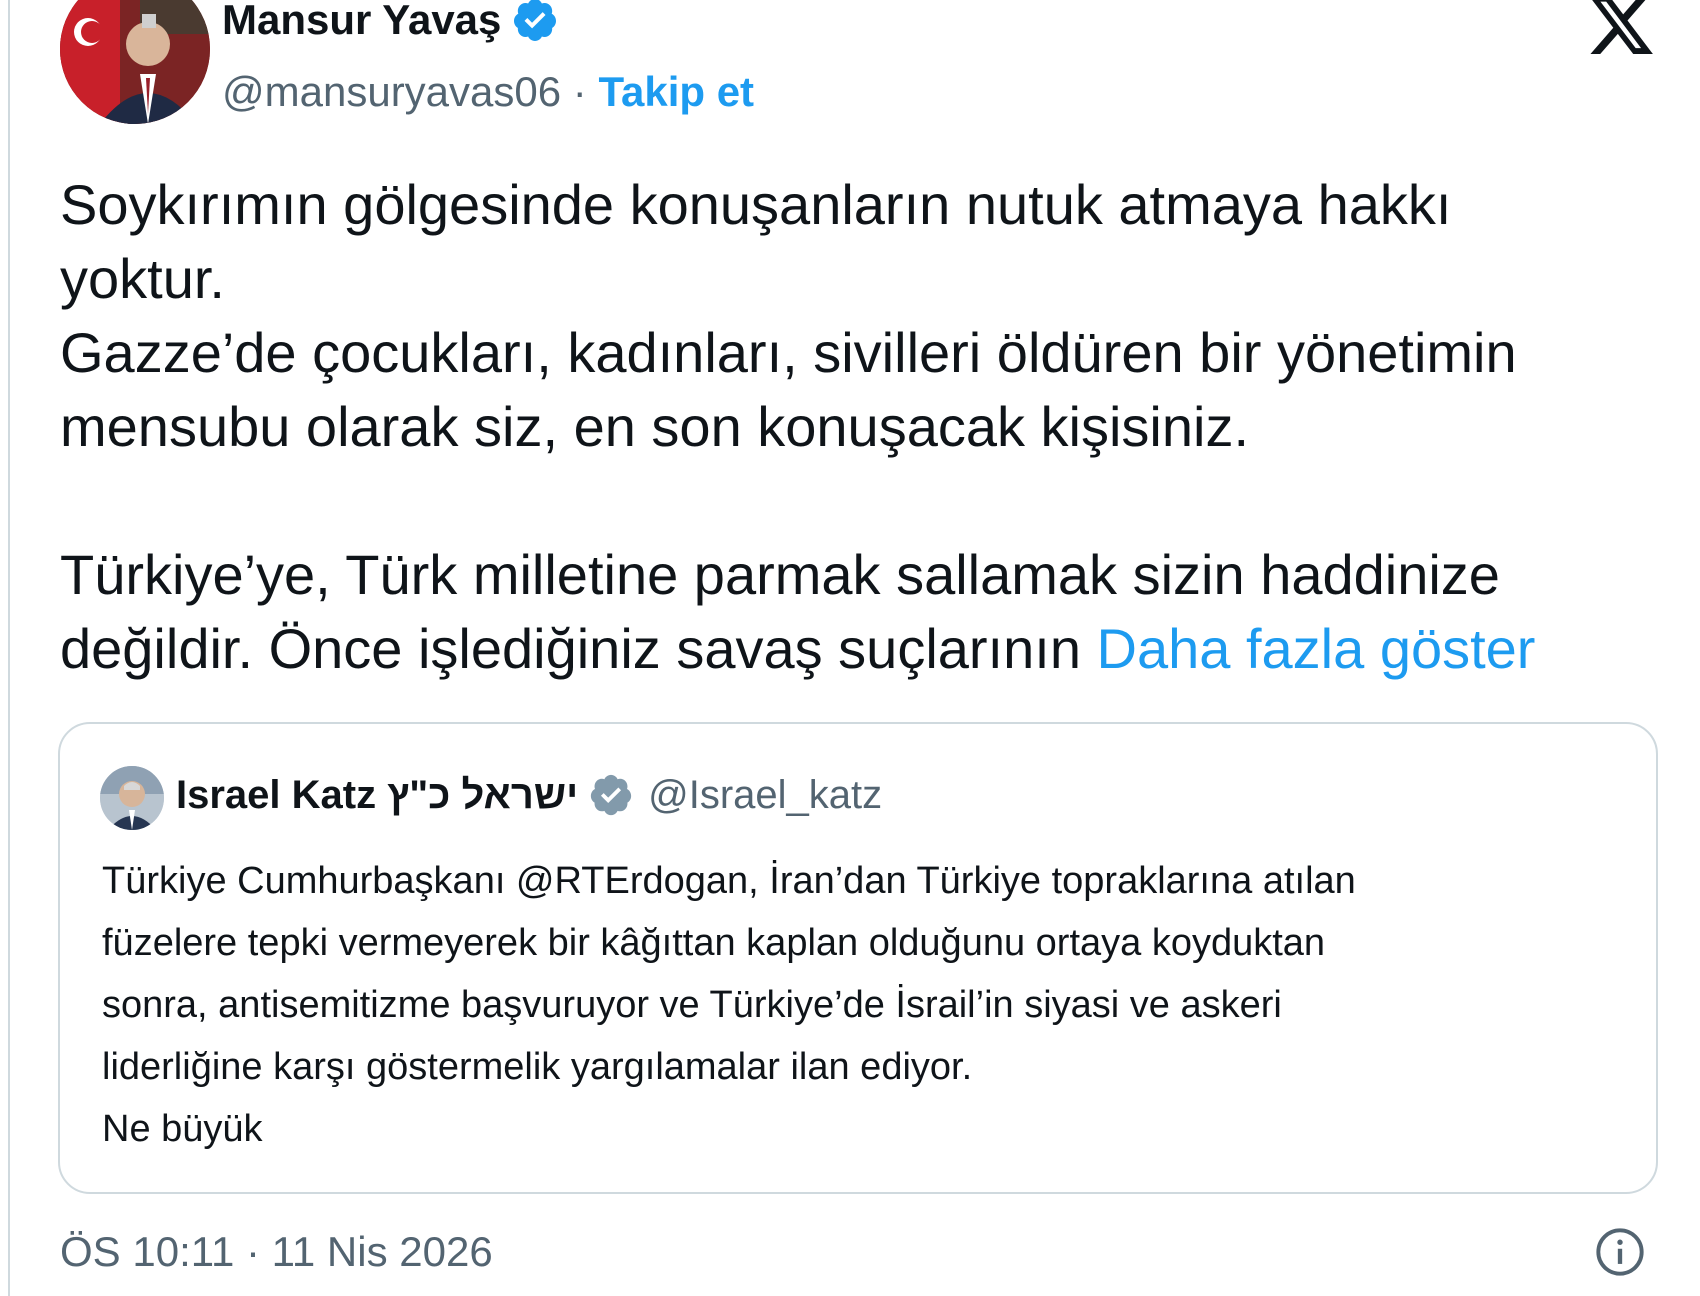 The height and width of the screenshot is (1296, 1700). Describe the element at coordinates (611, 795) in the screenshot. I see `quoted-verified-badge-icon` at that location.